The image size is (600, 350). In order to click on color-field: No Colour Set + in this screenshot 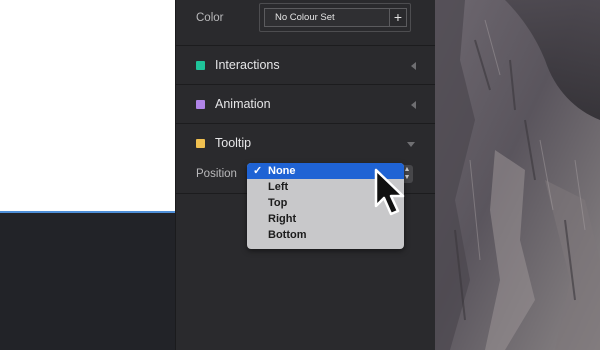, I will do `click(335, 17)`.